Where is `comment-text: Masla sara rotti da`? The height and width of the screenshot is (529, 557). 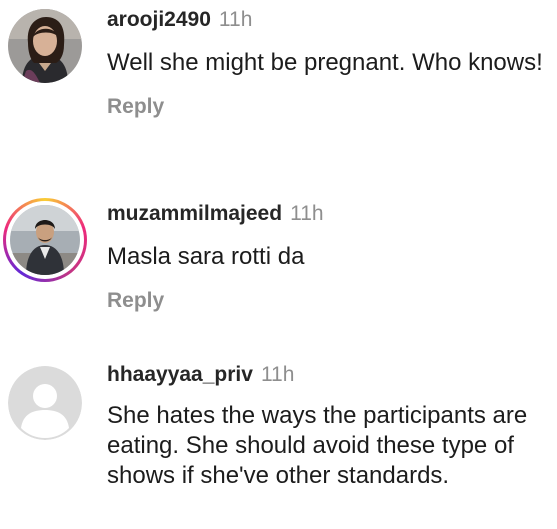
comment-text: Masla sara rotti da is located at coordinates (206, 256).